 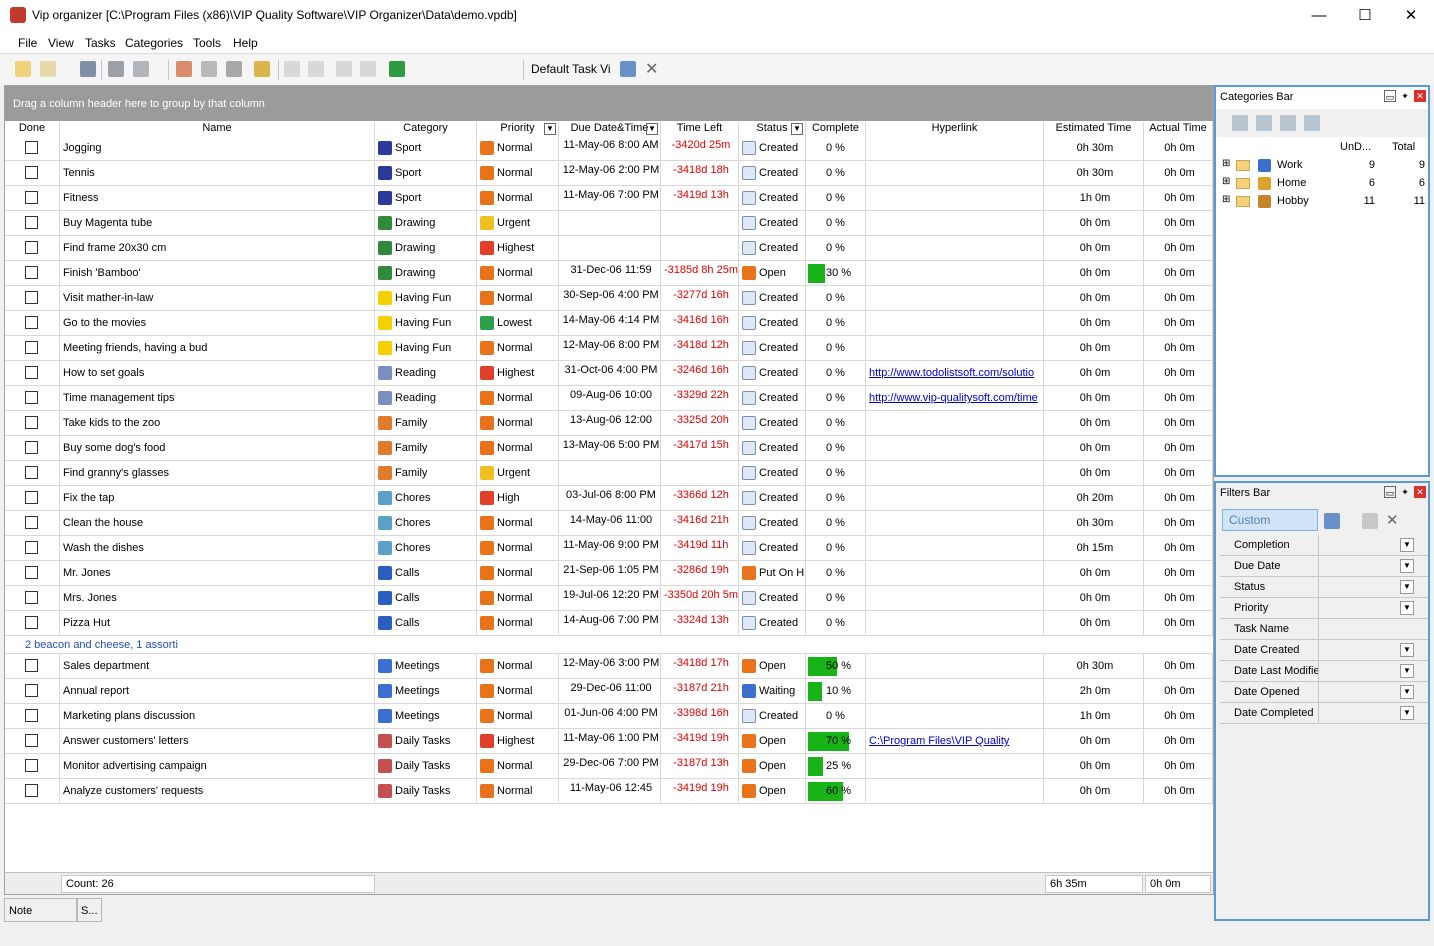 I want to click on name-cell: Answer customers' letters, so click(x=217, y=741).